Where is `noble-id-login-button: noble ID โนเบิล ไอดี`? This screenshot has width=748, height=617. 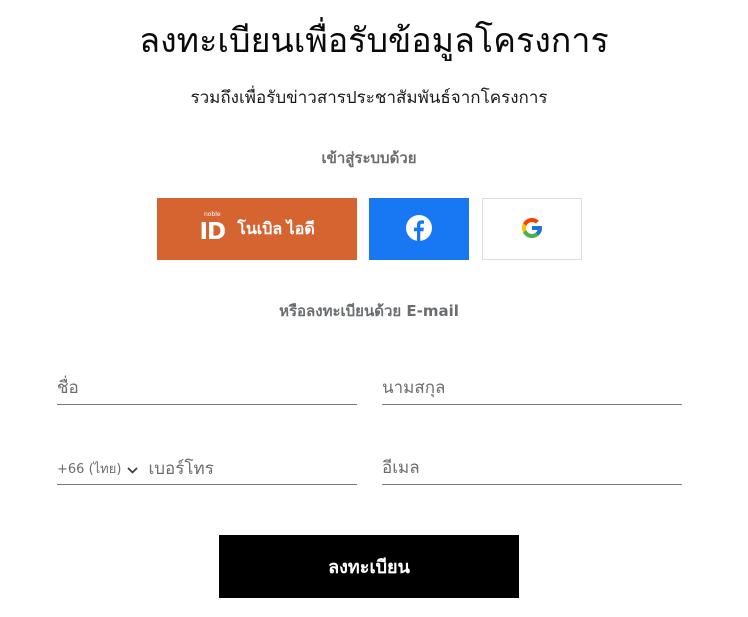
noble-id-login-button: noble ID โนเบิล ไอดี is located at coordinates (257, 229).